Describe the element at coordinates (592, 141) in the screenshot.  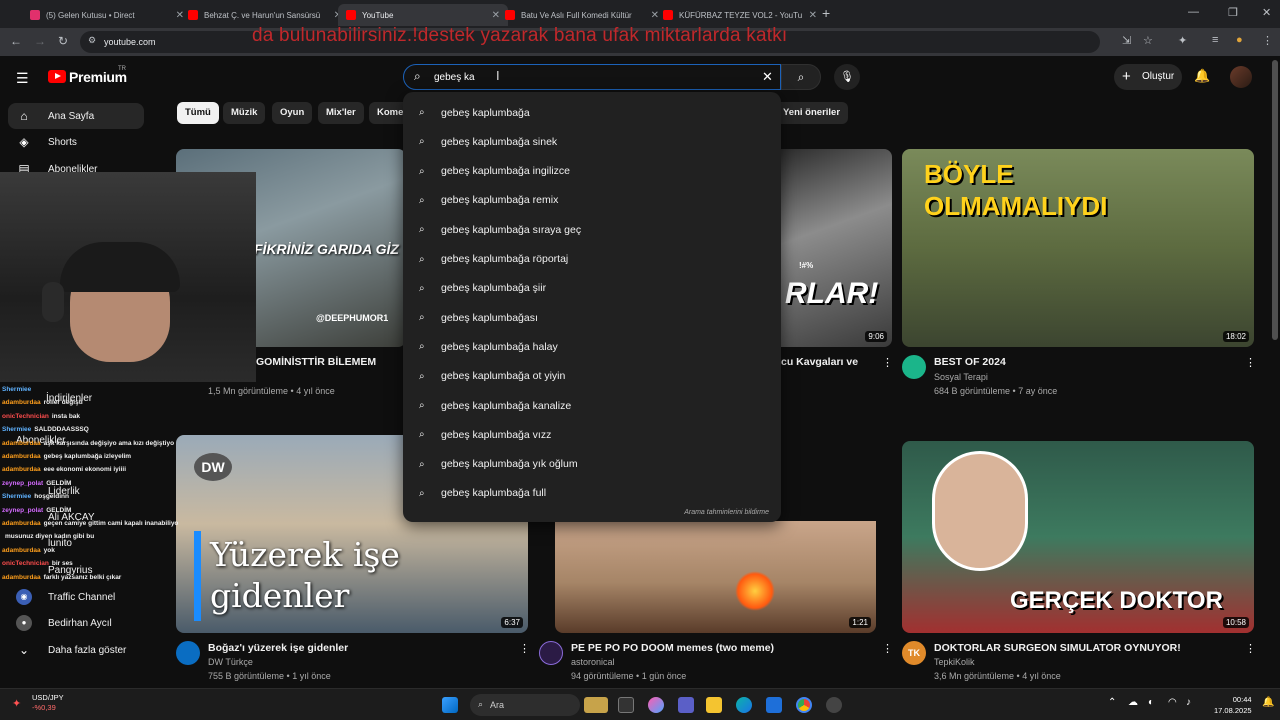
I see `search-suggestion: ⌕ gebeş kaplumbağa sinek` at that location.